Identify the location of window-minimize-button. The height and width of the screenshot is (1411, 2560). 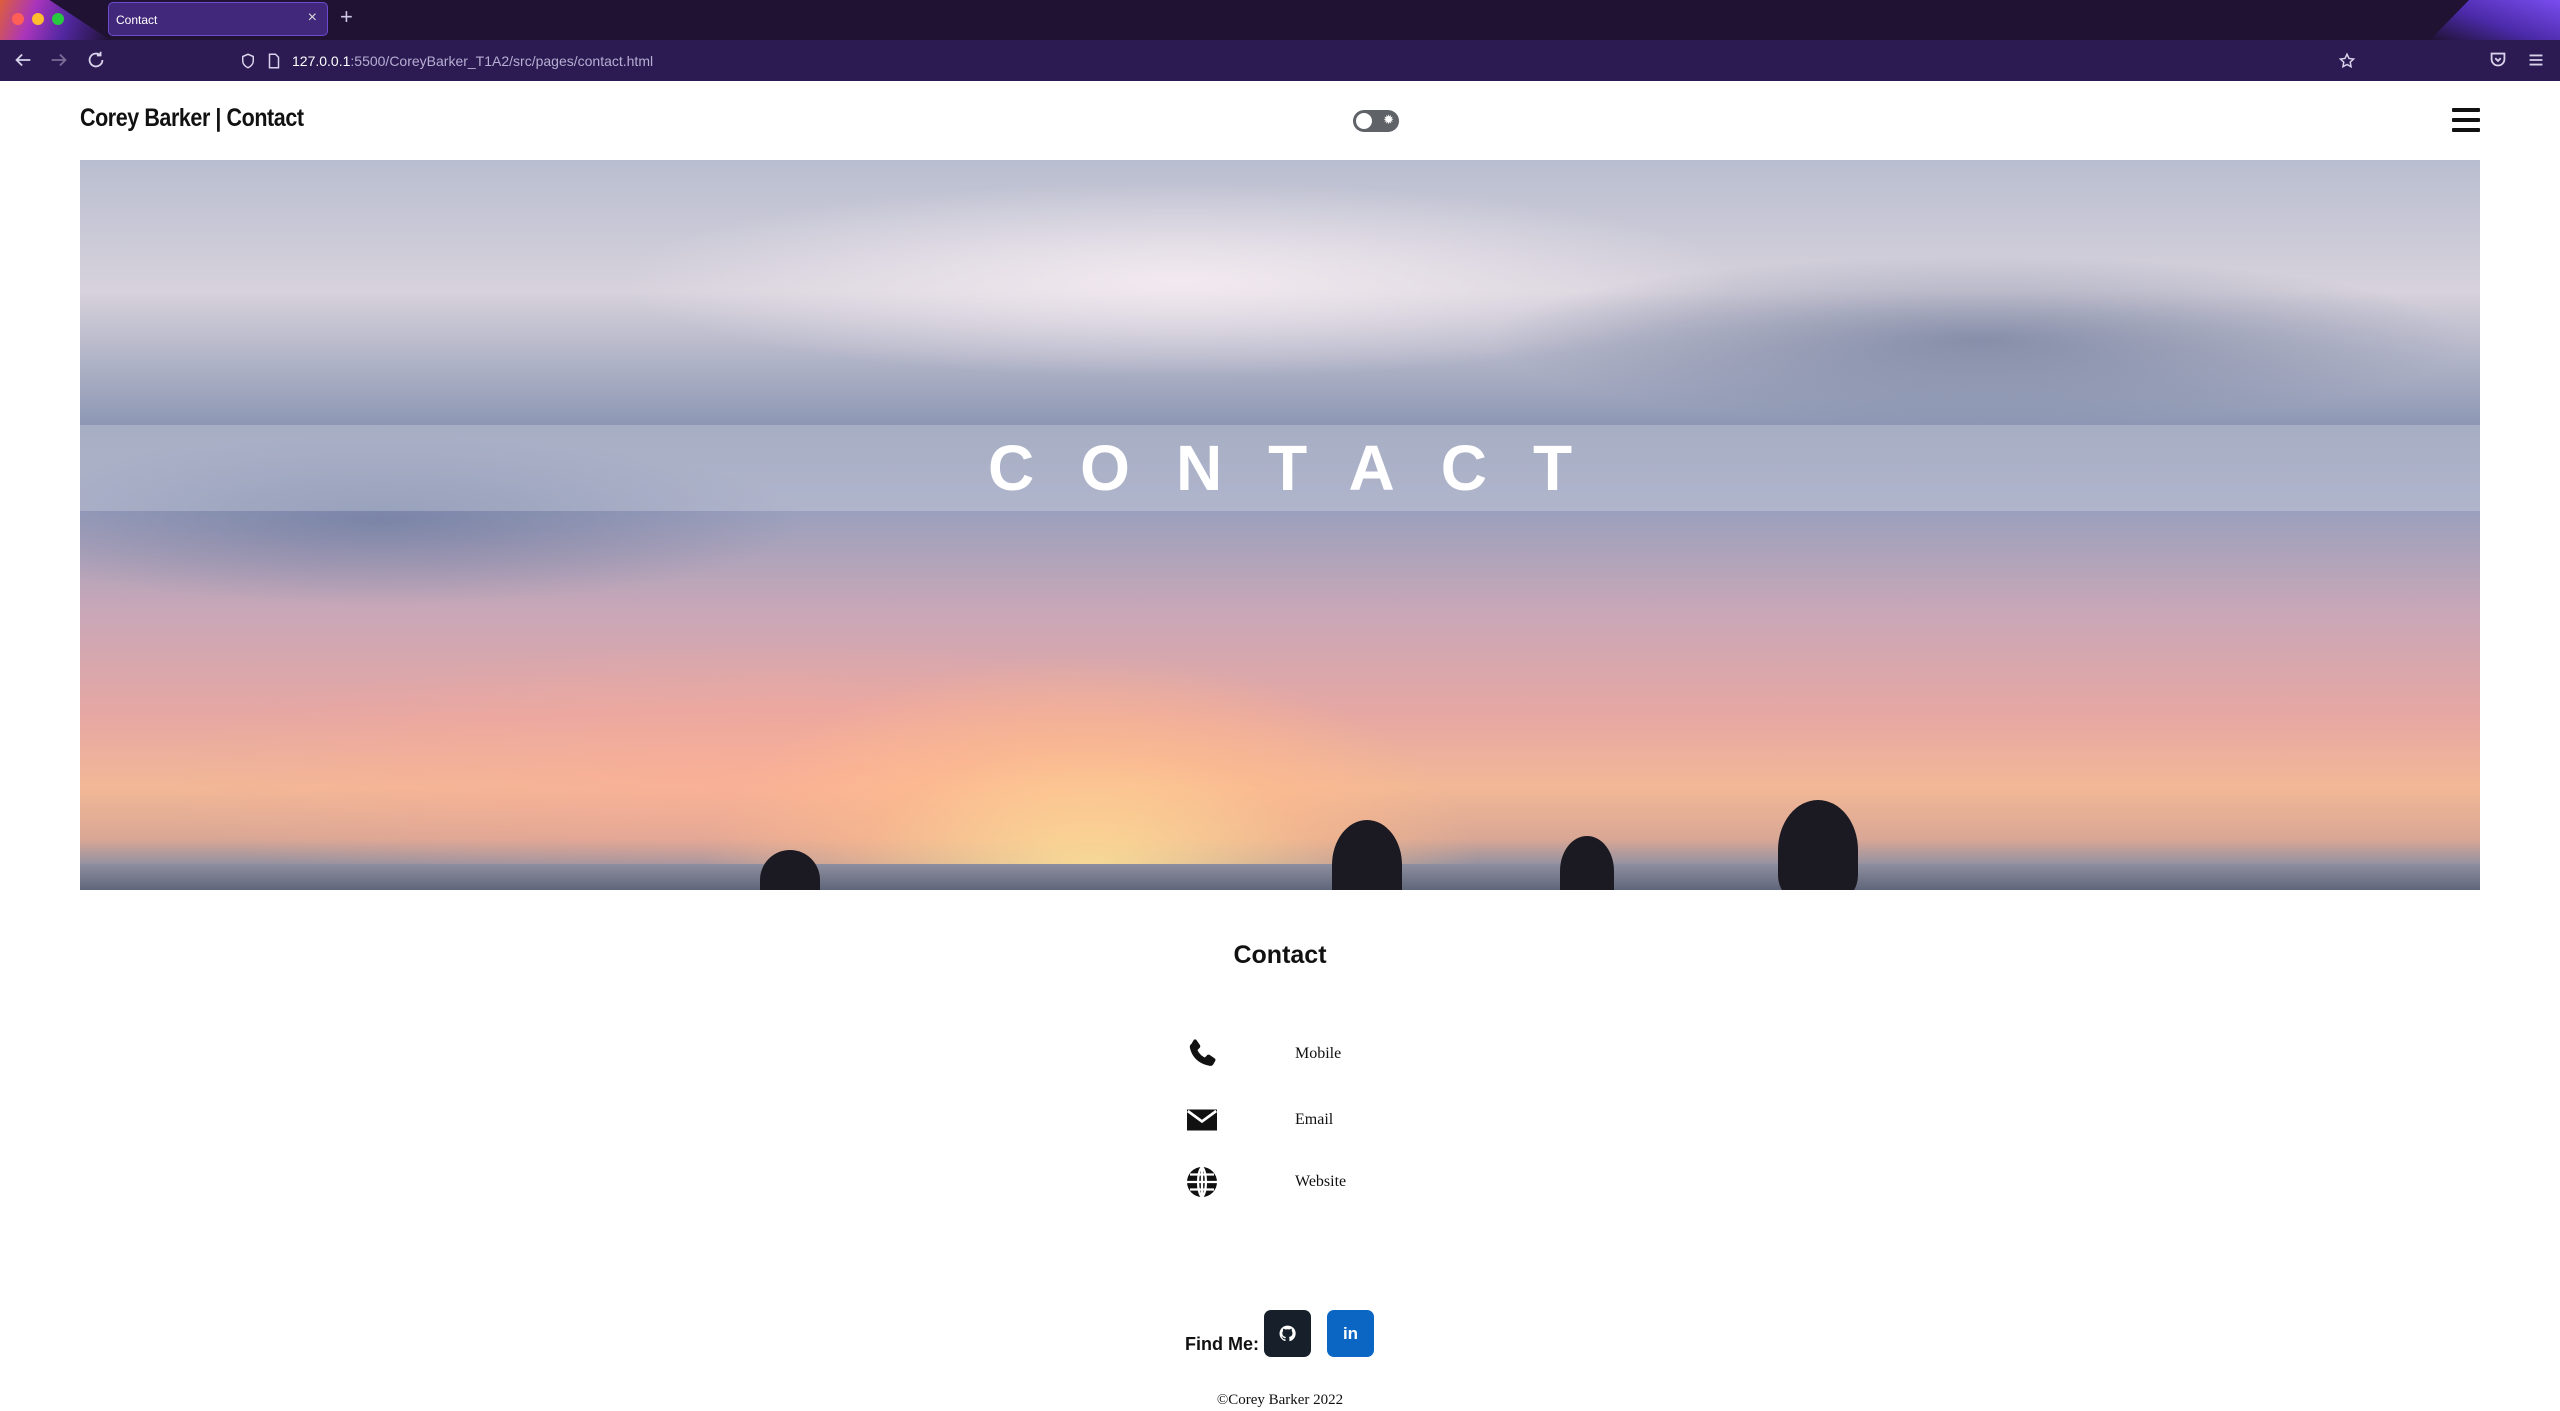
(38, 19).